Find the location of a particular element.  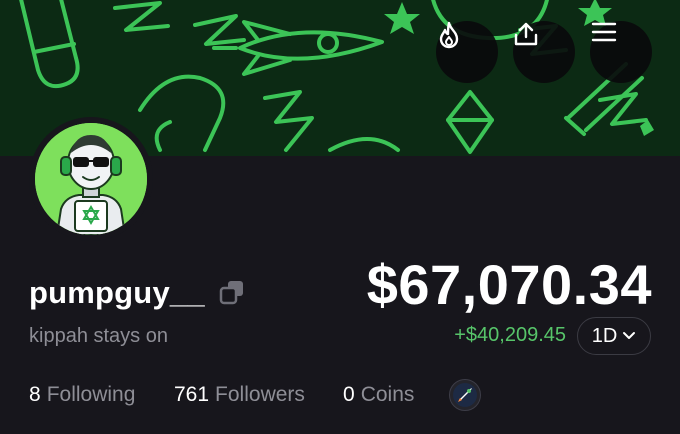

coin-badge is located at coordinates (465, 395).